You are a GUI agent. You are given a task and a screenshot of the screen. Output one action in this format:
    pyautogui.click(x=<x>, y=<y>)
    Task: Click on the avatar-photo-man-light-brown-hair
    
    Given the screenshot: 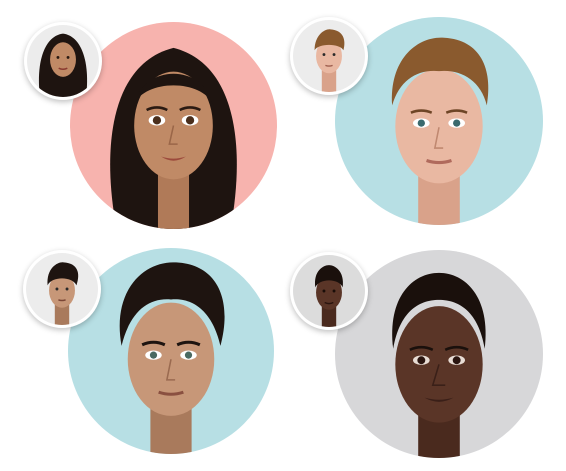 What is the action you would take?
    pyautogui.click(x=329, y=56)
    